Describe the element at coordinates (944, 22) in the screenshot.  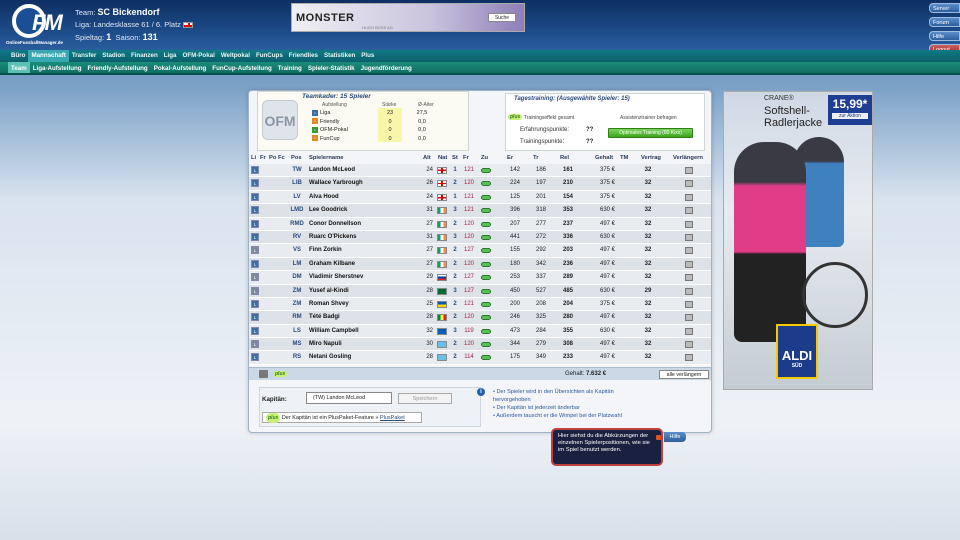
I see `forum-button: Forum` at that location.